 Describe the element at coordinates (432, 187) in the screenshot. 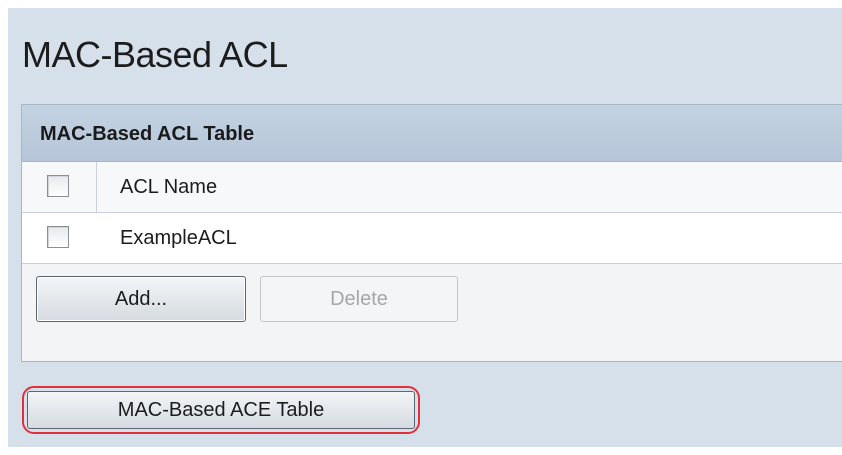

I see `column-header-row: ACL Name` at that location.